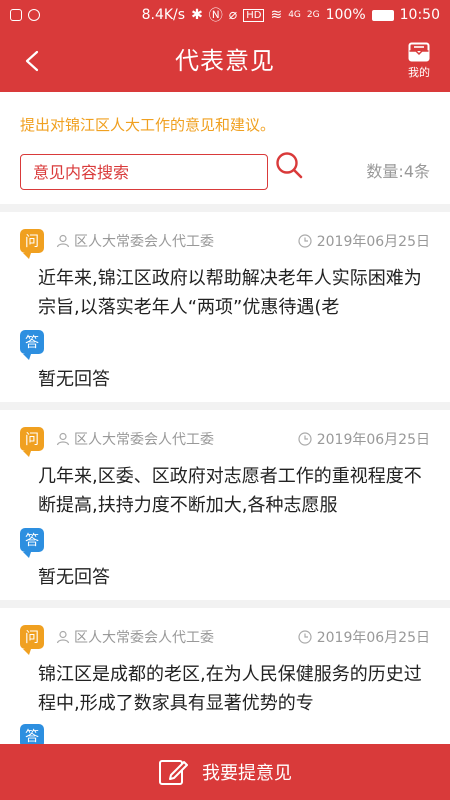 The height and width of the screenshot is (800, 450). Describe the element at coordinates (345, 15) in the screenshot. I see `battery-percent: 100%` at that location.